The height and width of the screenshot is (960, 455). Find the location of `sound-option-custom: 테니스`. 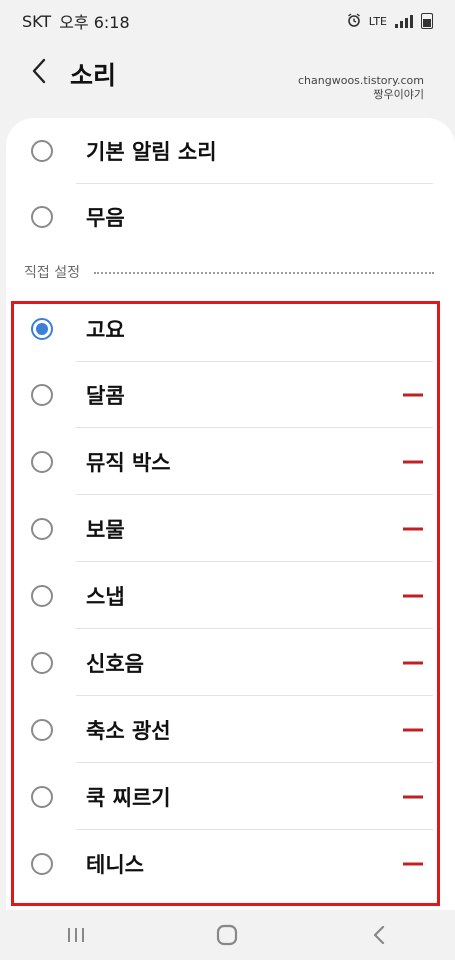

sound-option-custom: 테니스 is located at coordinates (230, 864).